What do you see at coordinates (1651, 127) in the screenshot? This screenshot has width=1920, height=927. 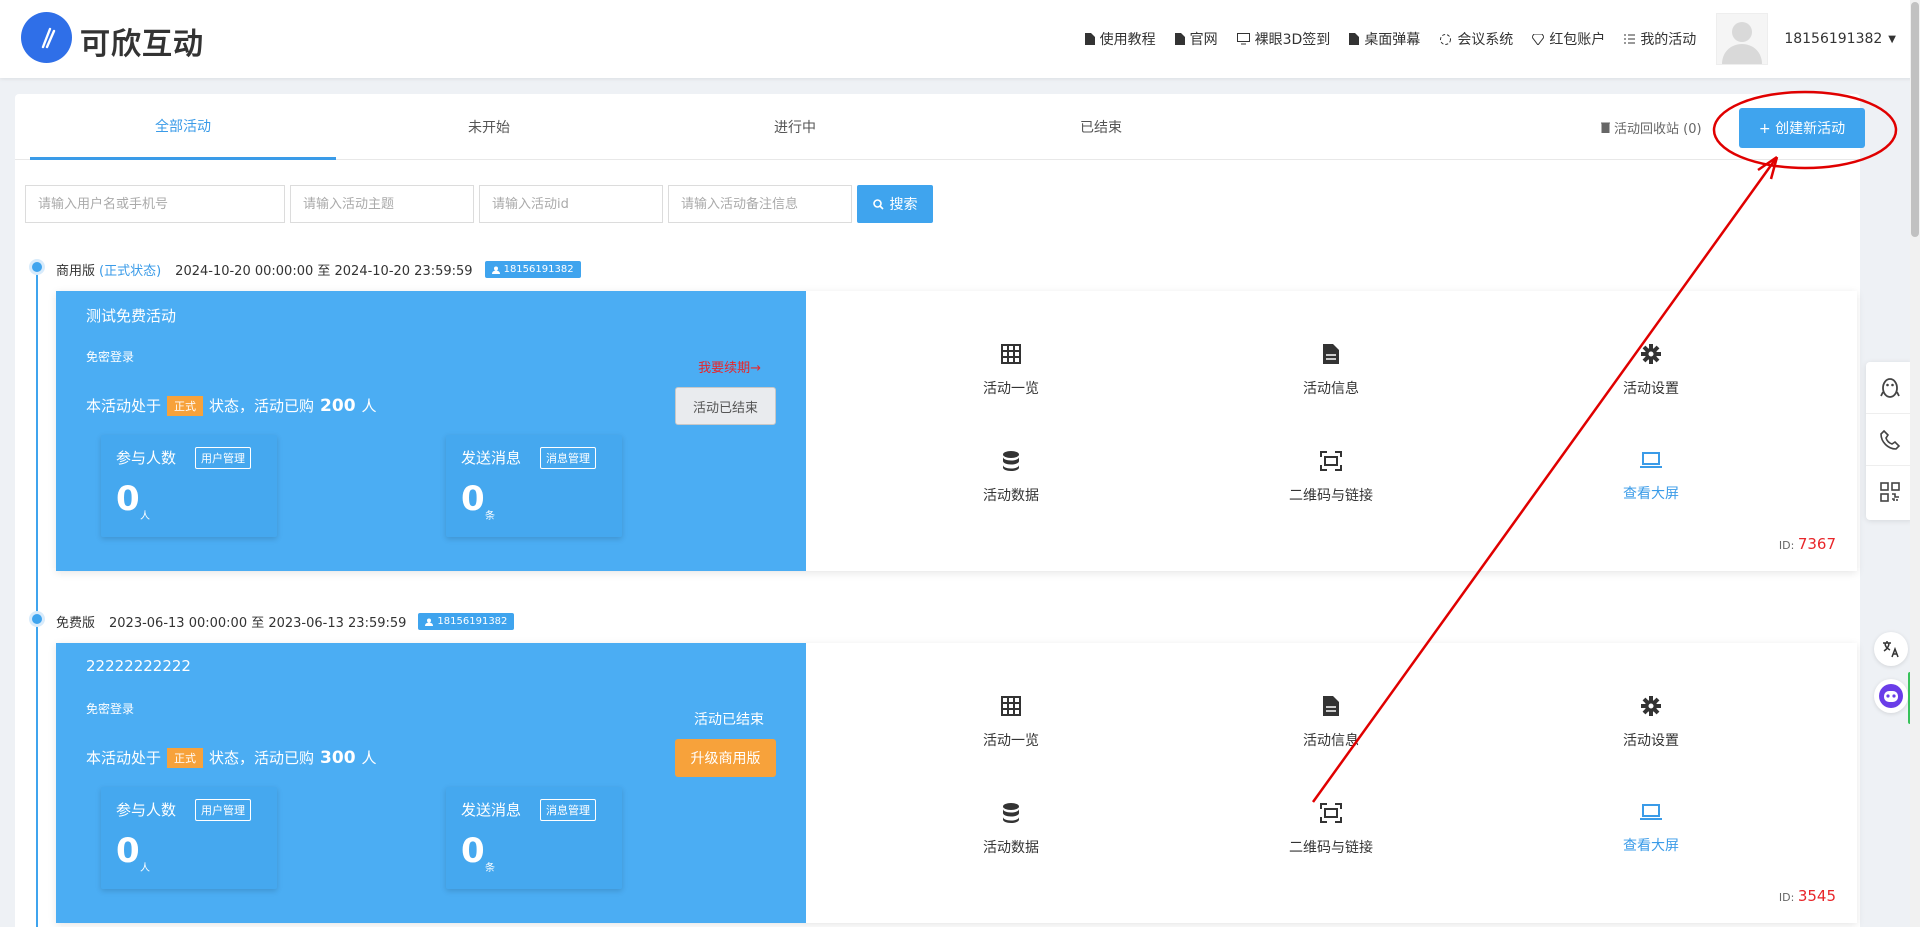 I see `recycle-bin-link: 活动回收站 (0)` at bounding box center [1651, 127].